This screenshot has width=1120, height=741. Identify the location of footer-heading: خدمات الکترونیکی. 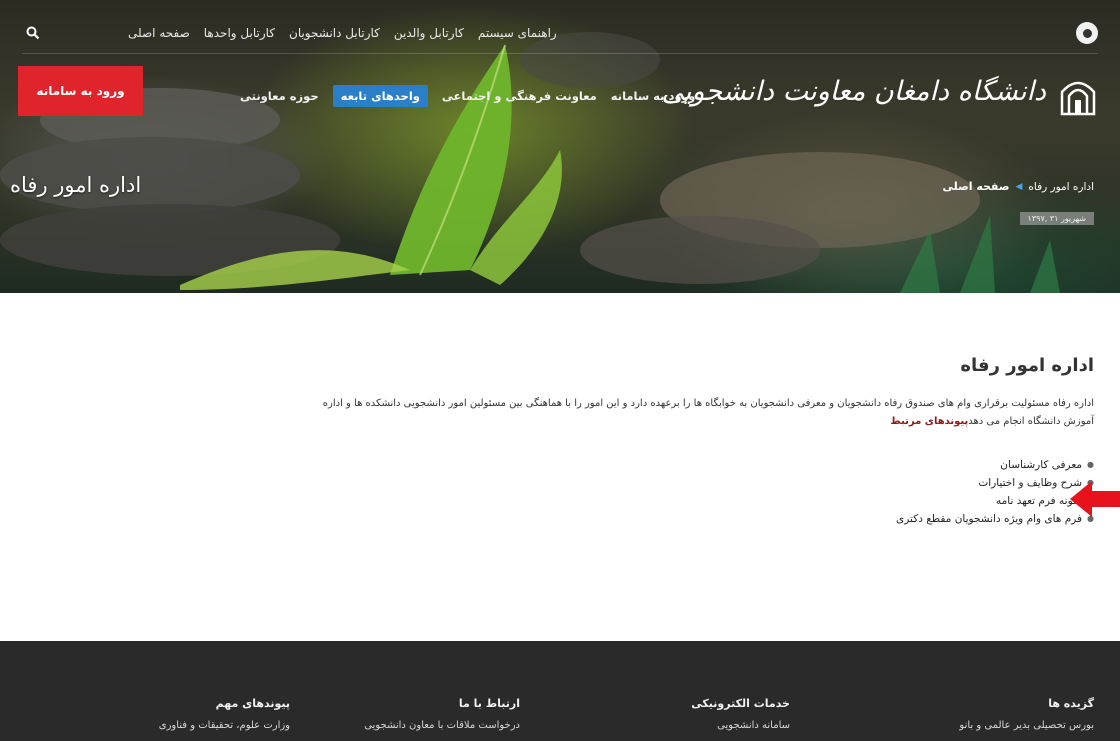
(740, 703).